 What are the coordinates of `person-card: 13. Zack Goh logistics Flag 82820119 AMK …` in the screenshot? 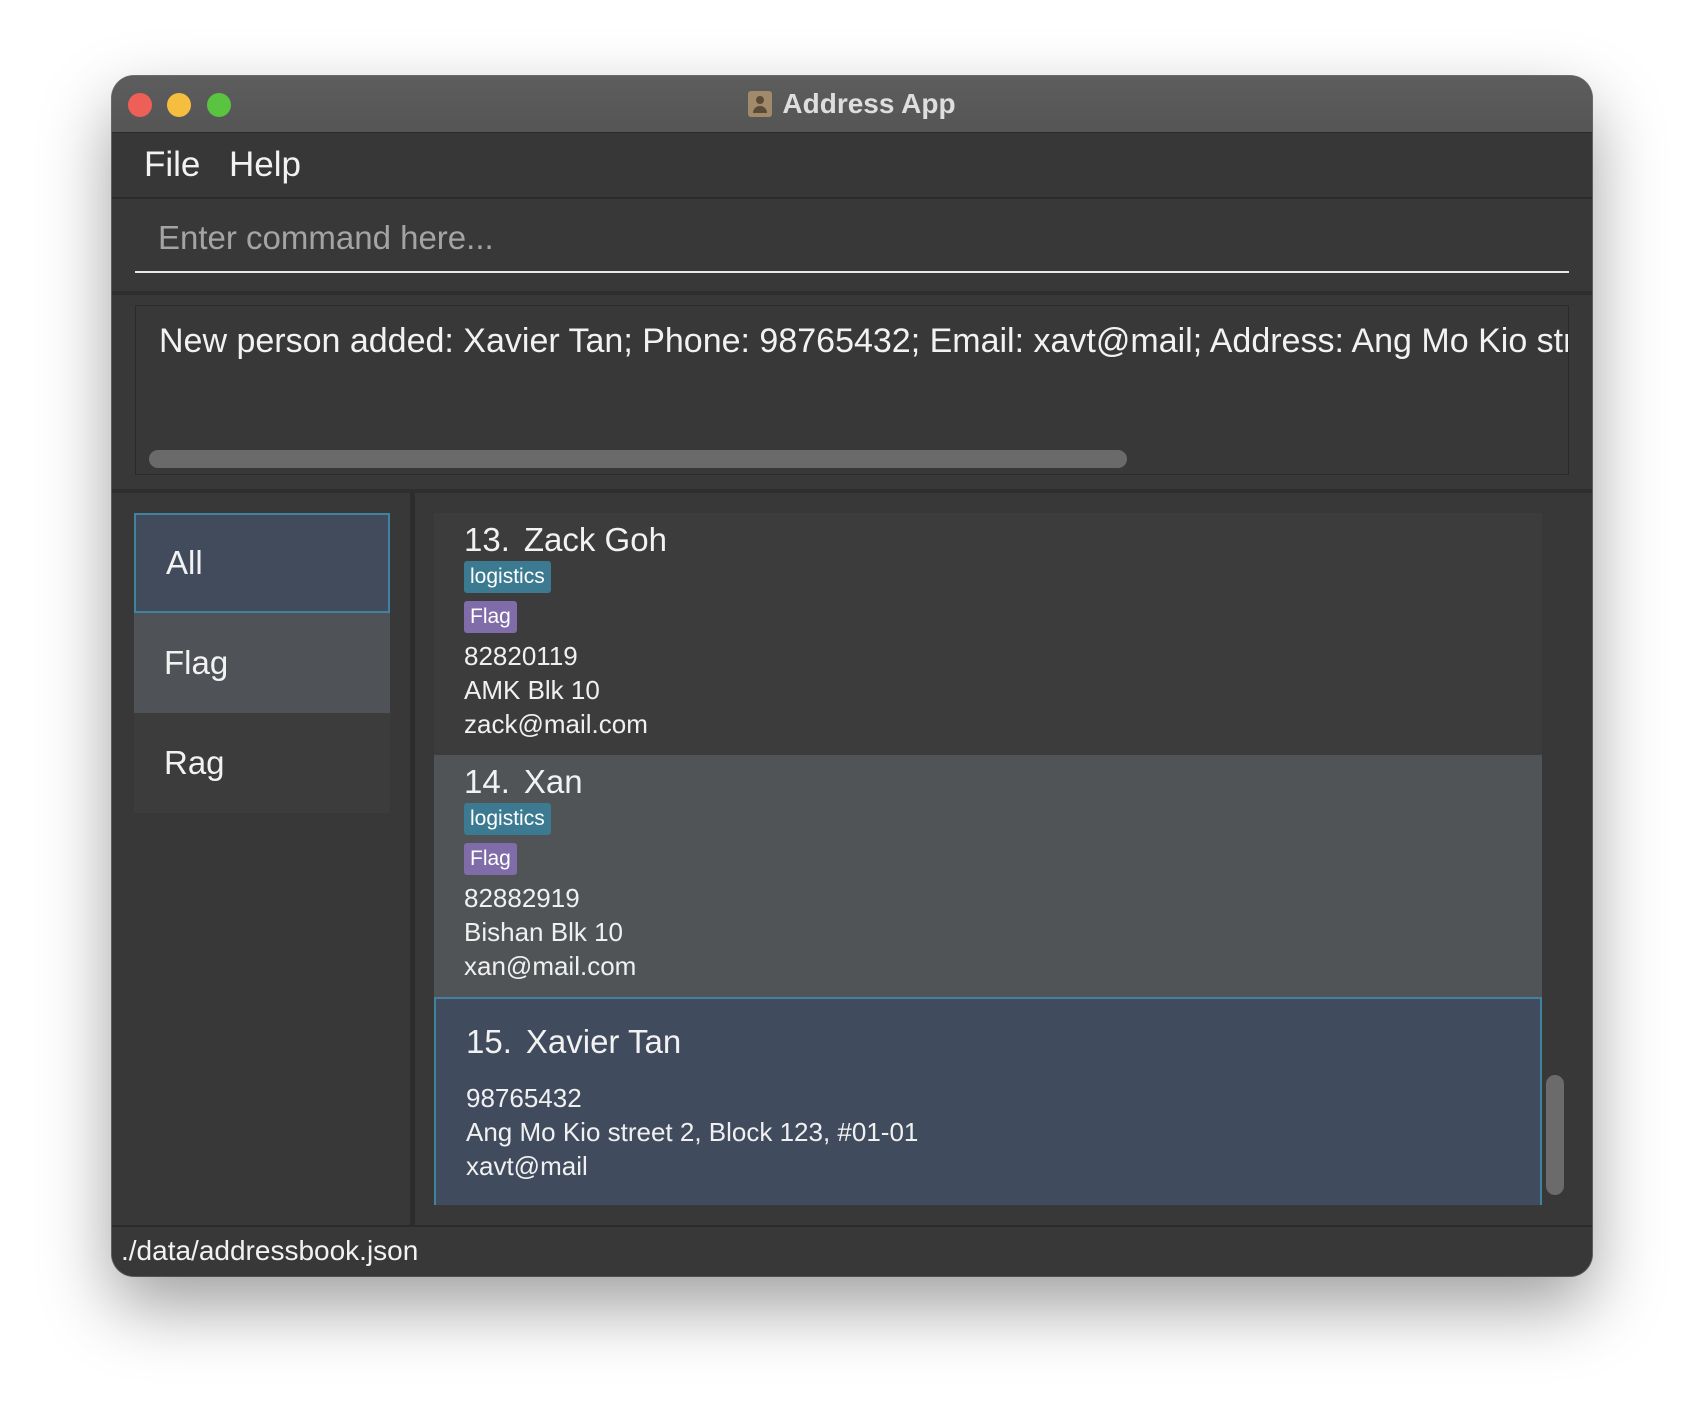 It's located at (988, 634).